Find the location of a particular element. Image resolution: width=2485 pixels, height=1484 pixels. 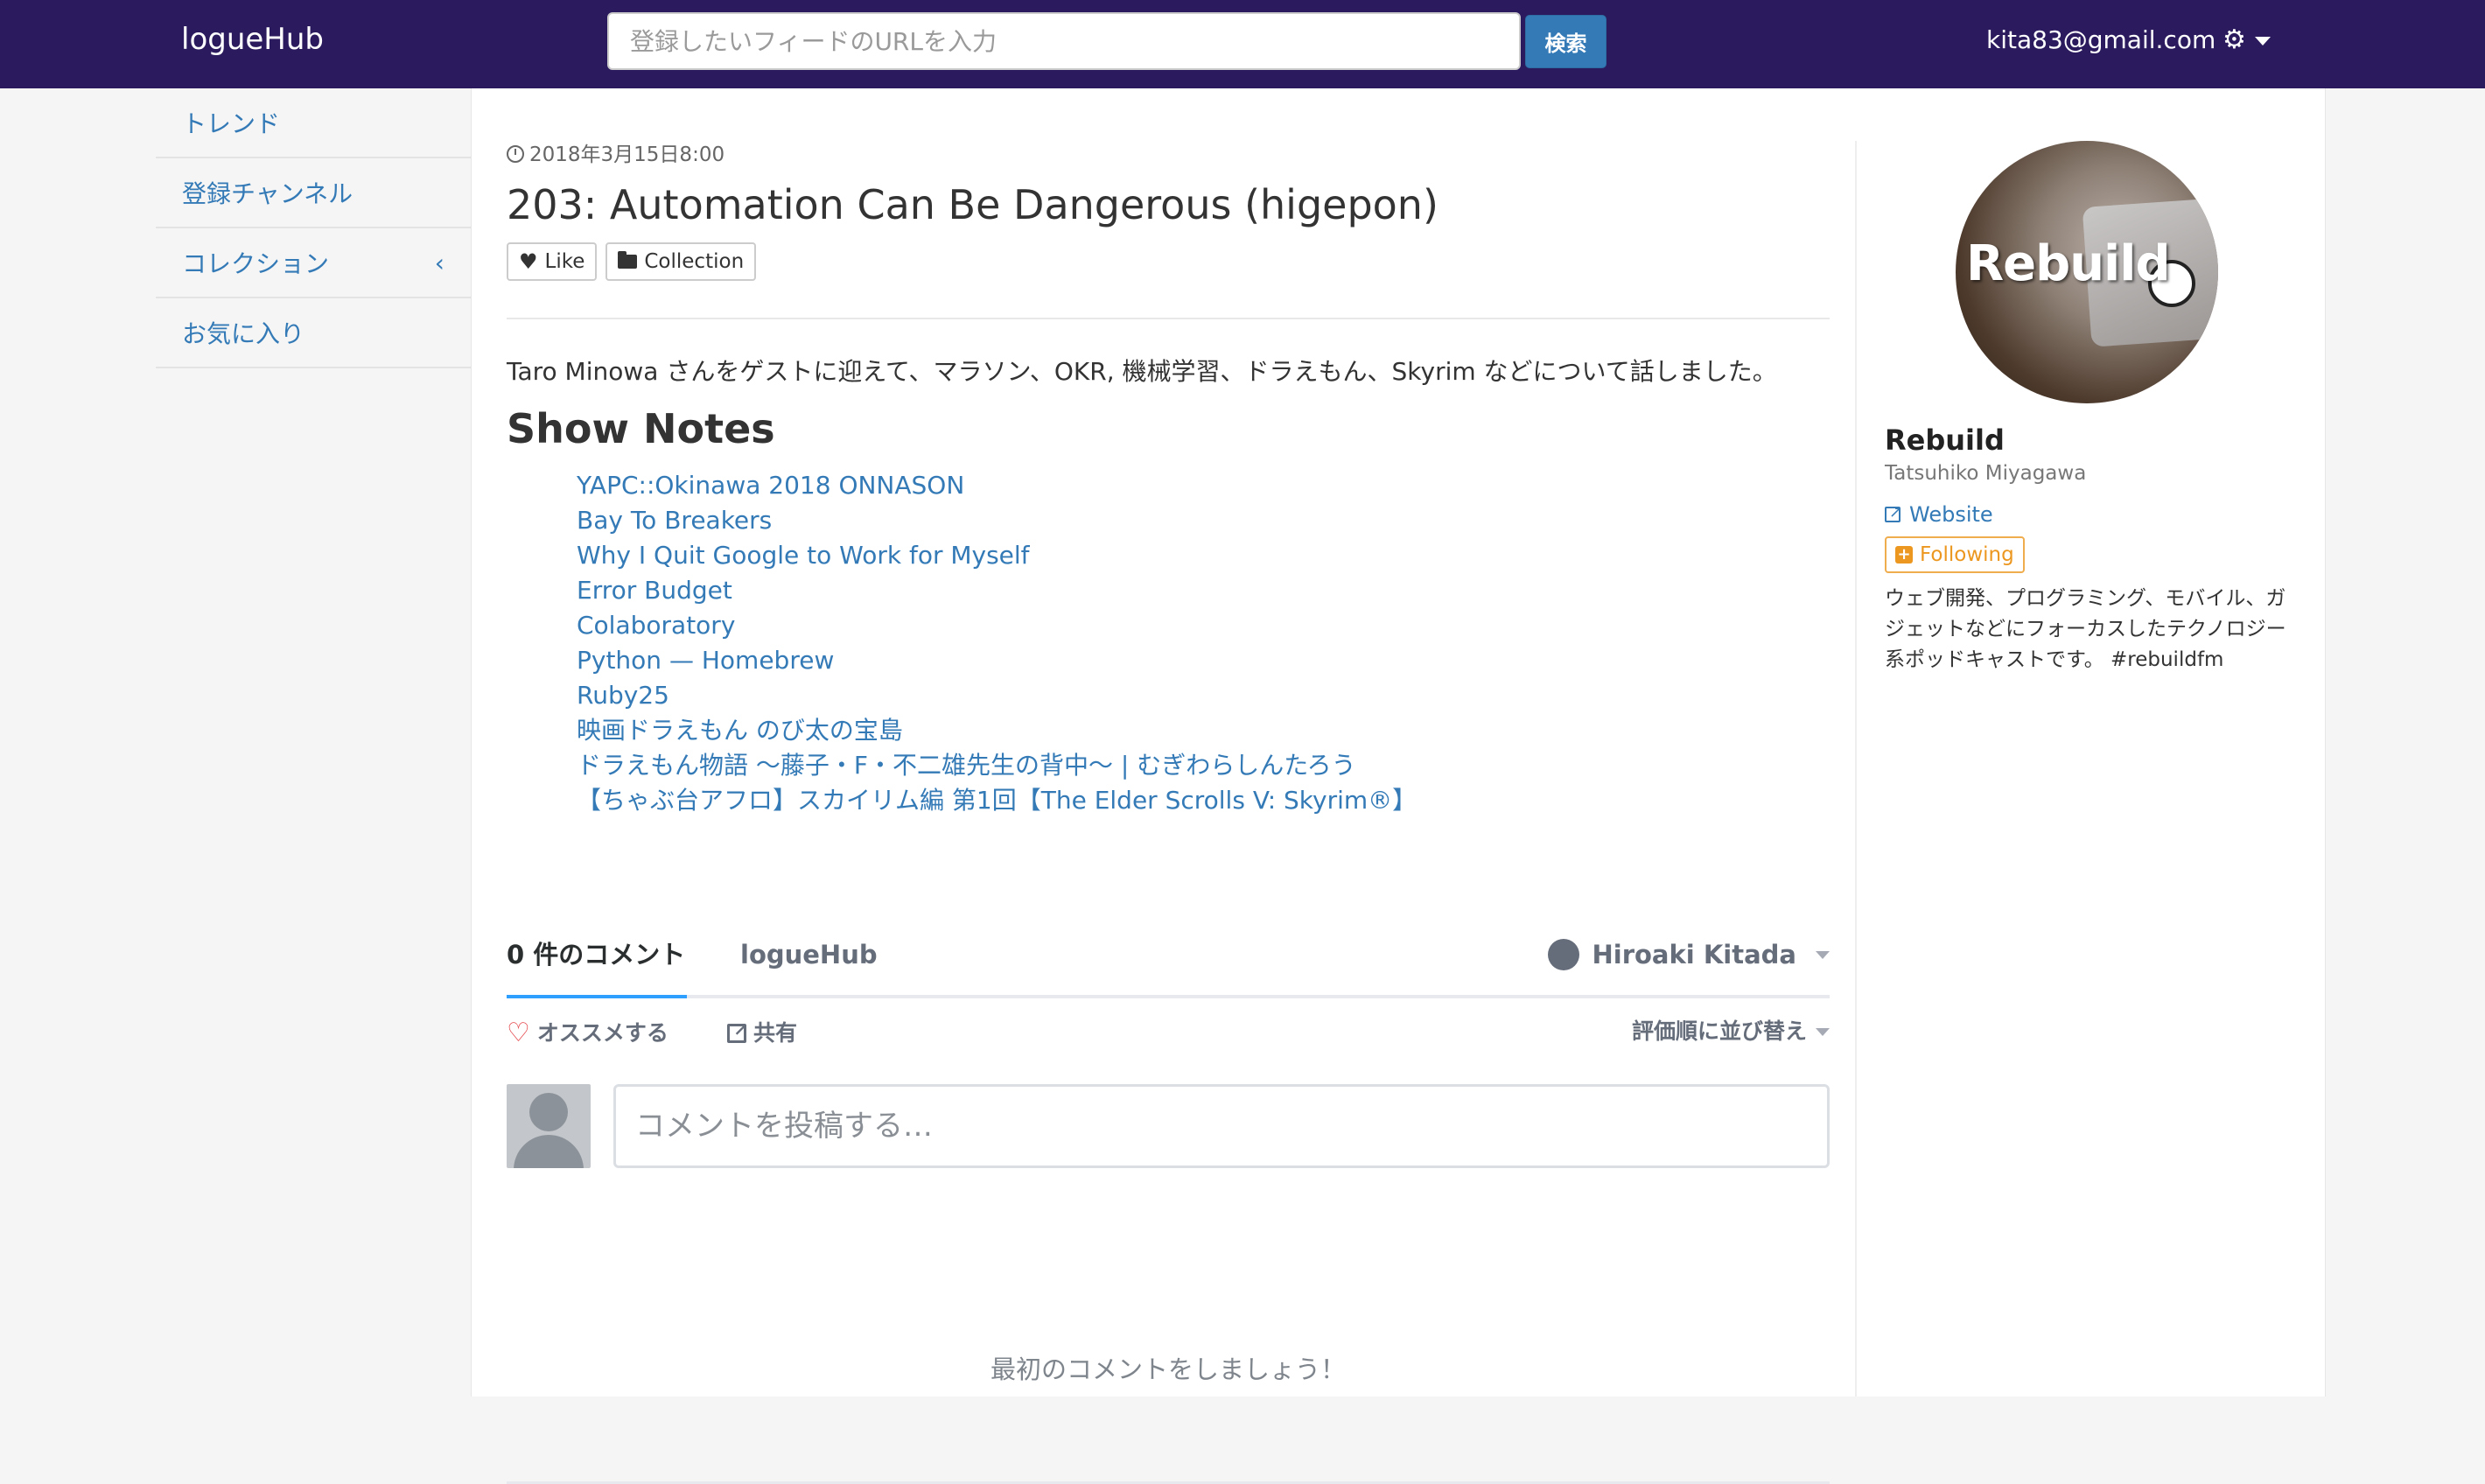

channel-artwork: Rebuild is located at coordinates (2087, 272).